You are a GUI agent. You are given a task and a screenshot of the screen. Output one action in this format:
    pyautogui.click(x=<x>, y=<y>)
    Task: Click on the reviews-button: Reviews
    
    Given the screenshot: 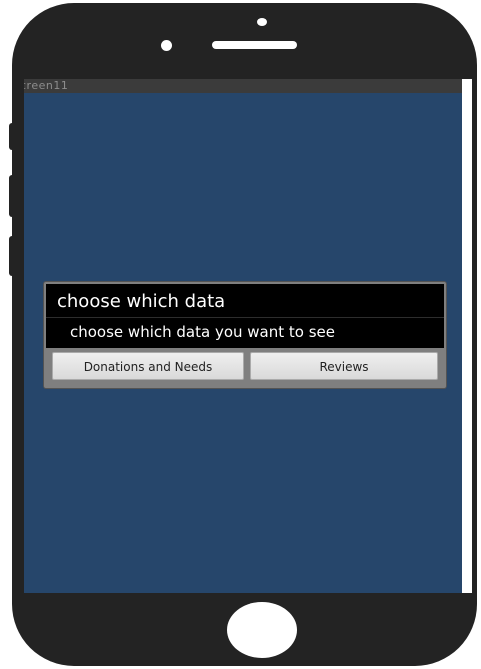 What is the action you would take?
    pyautogui.click(x=344, y=366)
    